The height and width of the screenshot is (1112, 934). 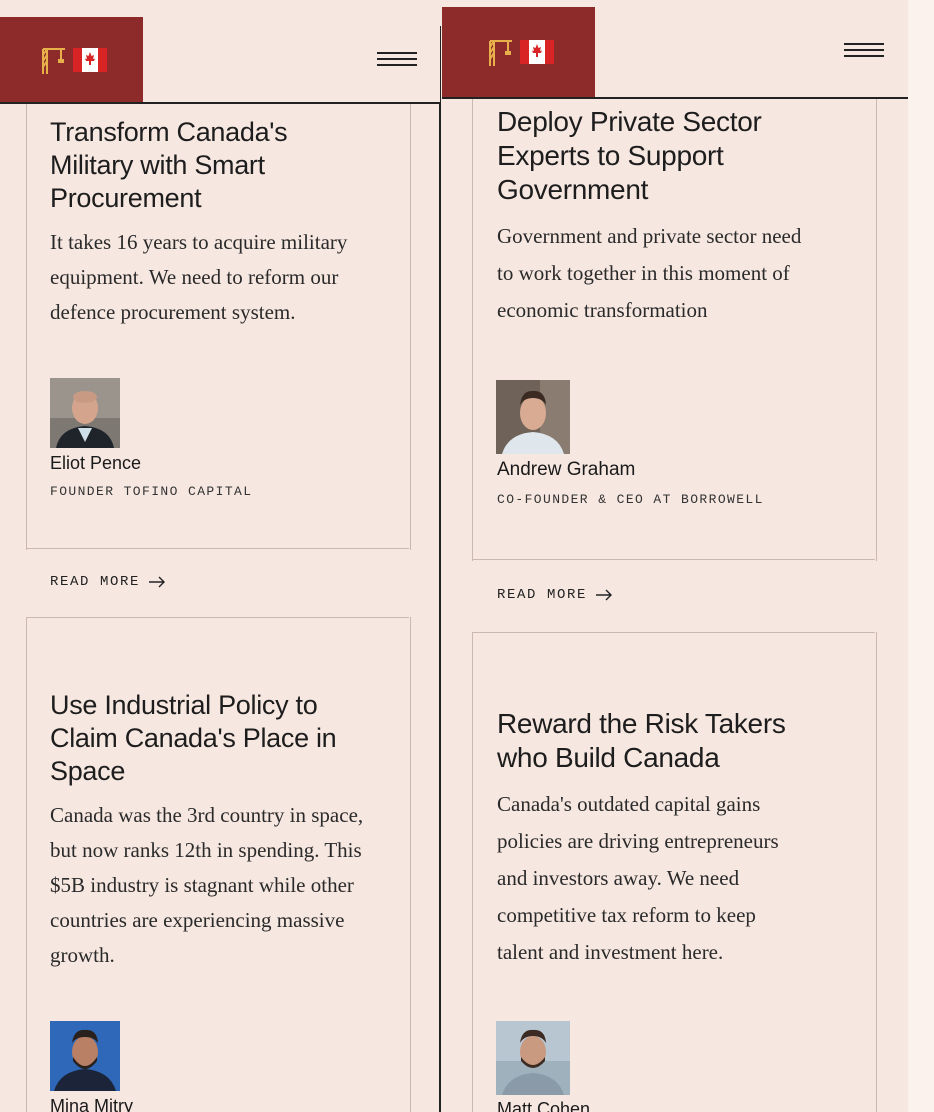 What do you see at coordinates (202, 885) in the screenshot?
I see `desc-line: $5B industry is stagnant while other` at bounding box center [202, 885].